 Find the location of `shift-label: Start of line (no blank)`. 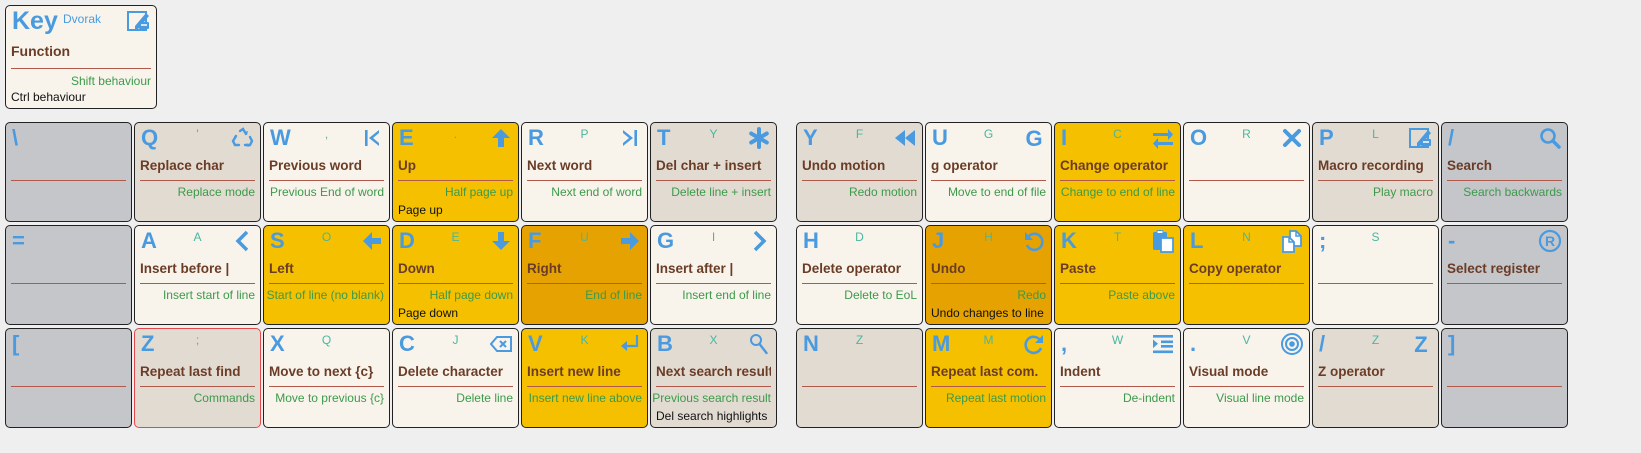

shift-label: Start of line (no blank) is located at coordinates (325, 295).